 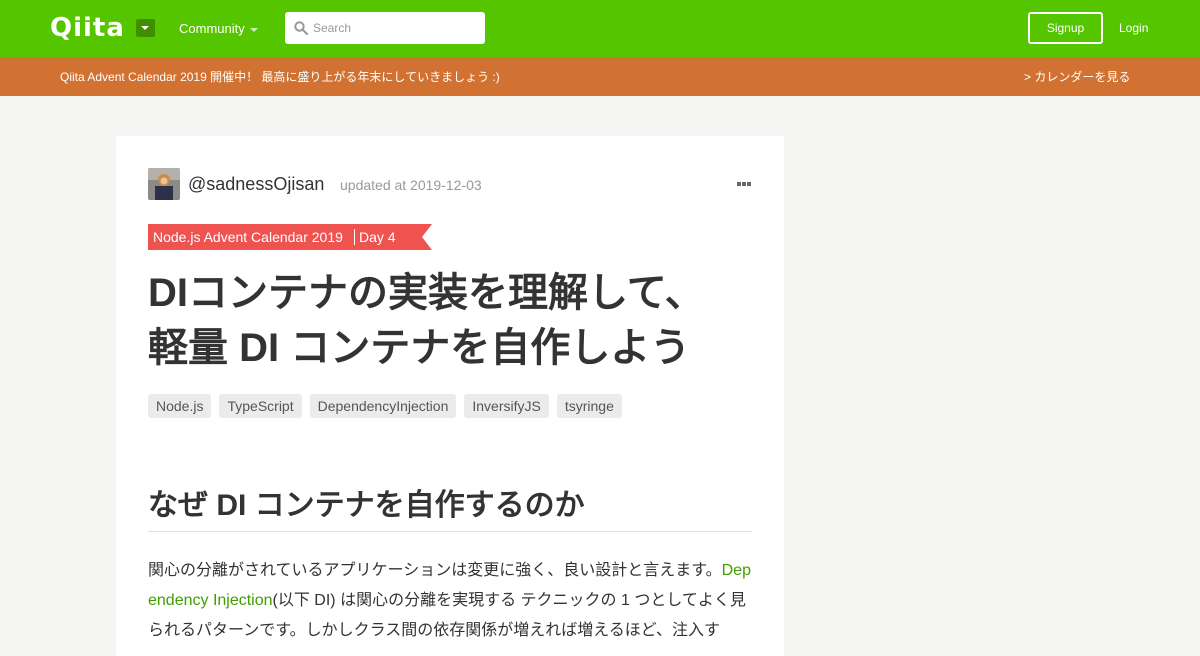 What do you see at coordinates (506, 406) in the screenshot?
I see `tag-inversifyjs: InversifyJS` at bounding box center [506, 406].